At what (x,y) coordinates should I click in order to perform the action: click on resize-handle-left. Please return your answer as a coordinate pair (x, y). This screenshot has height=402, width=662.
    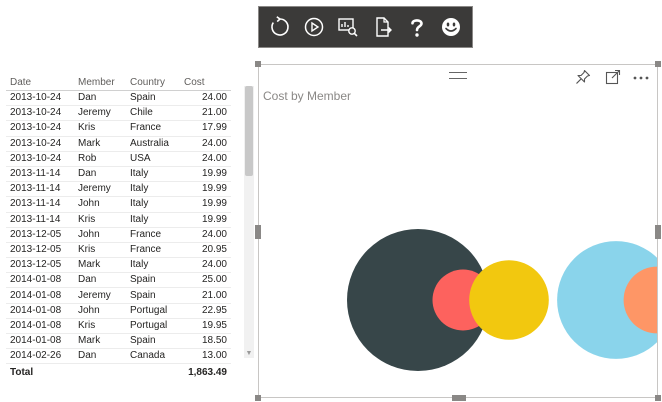
    Looking at the image, I should click on (258, 232).